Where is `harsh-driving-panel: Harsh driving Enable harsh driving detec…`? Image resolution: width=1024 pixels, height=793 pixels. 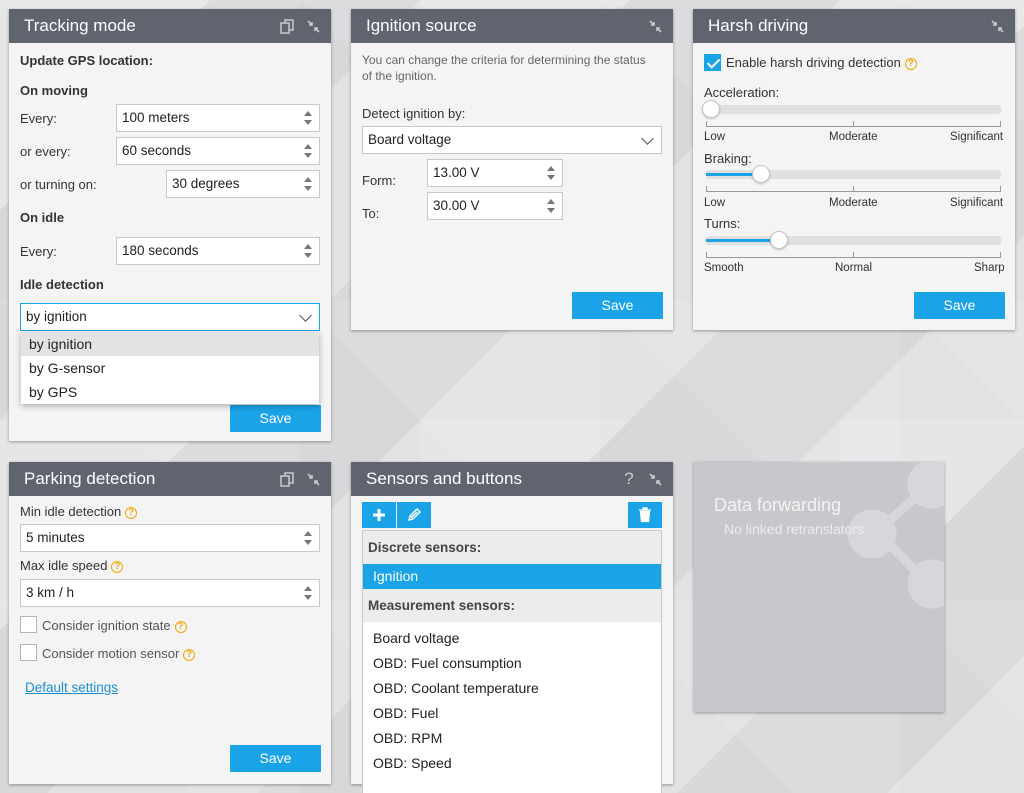 harsh-driving-panel: Harsh driving Enable harsh driving detec… is located at coordinates (854, 169).